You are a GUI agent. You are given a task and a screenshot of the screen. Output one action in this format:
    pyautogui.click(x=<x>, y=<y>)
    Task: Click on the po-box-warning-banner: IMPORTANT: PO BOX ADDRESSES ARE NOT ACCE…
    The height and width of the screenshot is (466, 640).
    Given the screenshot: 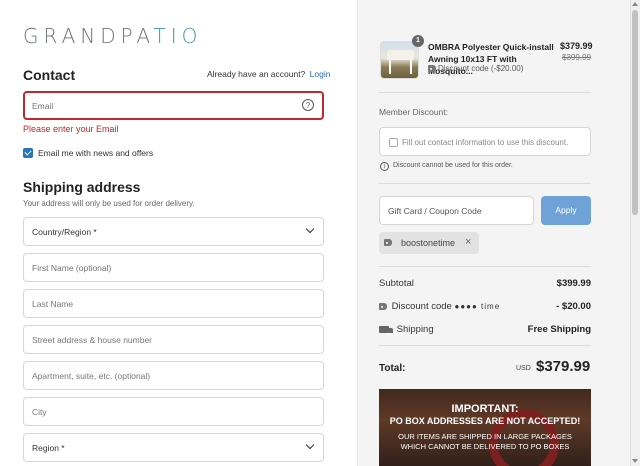 What is the action you would take?
    pyautogui.click(x=485, y=427)
    